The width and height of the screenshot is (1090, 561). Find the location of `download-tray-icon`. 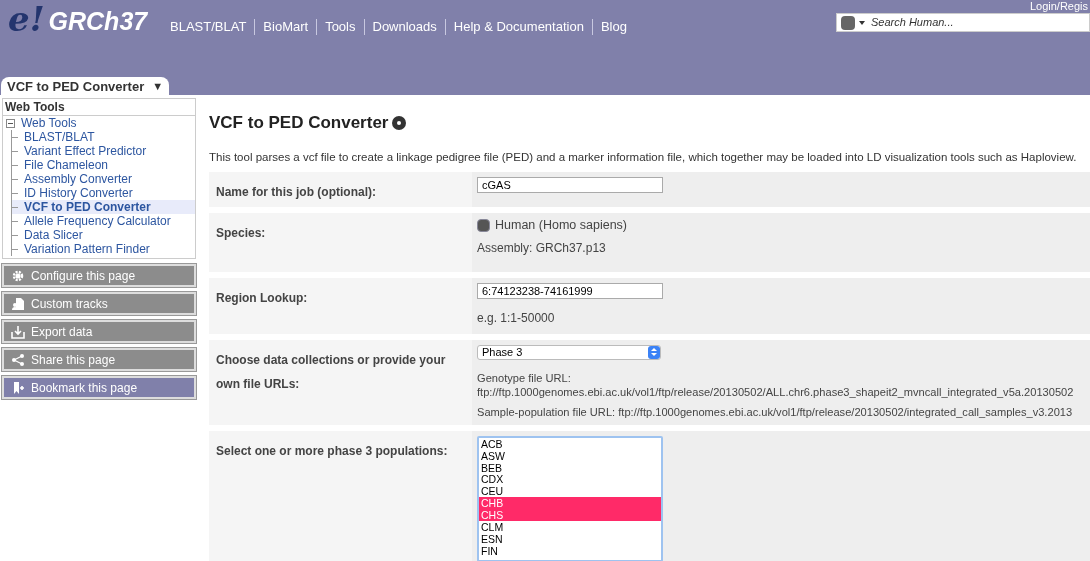

download-tray-icon is located at coordinates (18, 331).